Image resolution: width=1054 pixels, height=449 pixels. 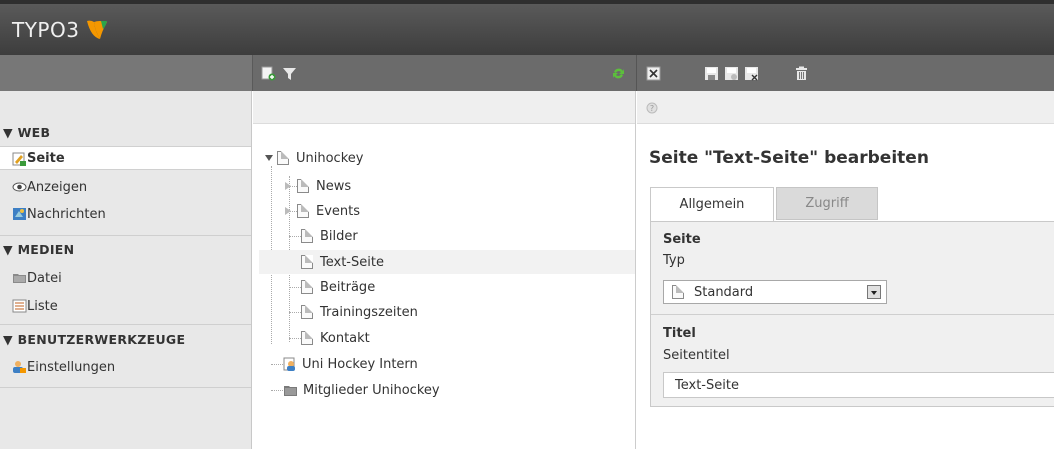 I want to click on tree-node-label: Unihockey, so click(x=330, y=158).